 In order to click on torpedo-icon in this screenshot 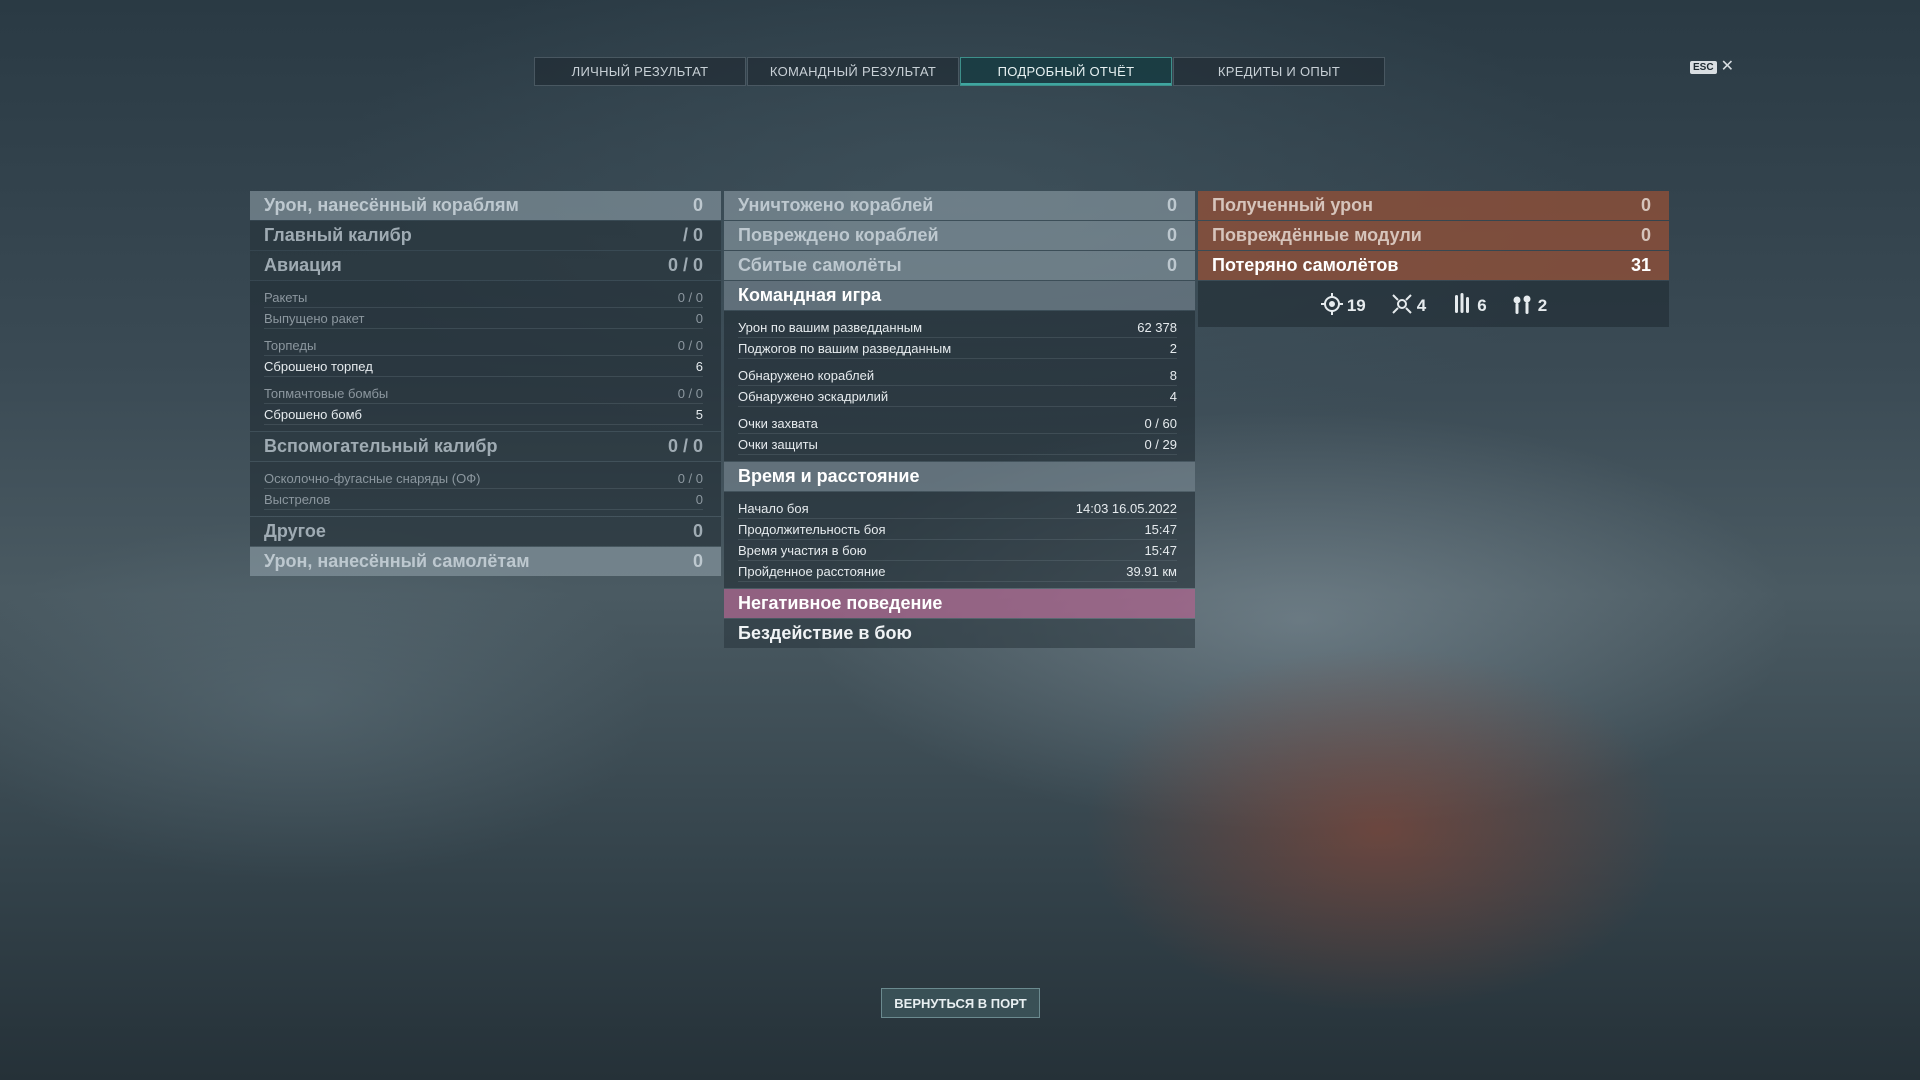, I will do `click(1462, 303)`.